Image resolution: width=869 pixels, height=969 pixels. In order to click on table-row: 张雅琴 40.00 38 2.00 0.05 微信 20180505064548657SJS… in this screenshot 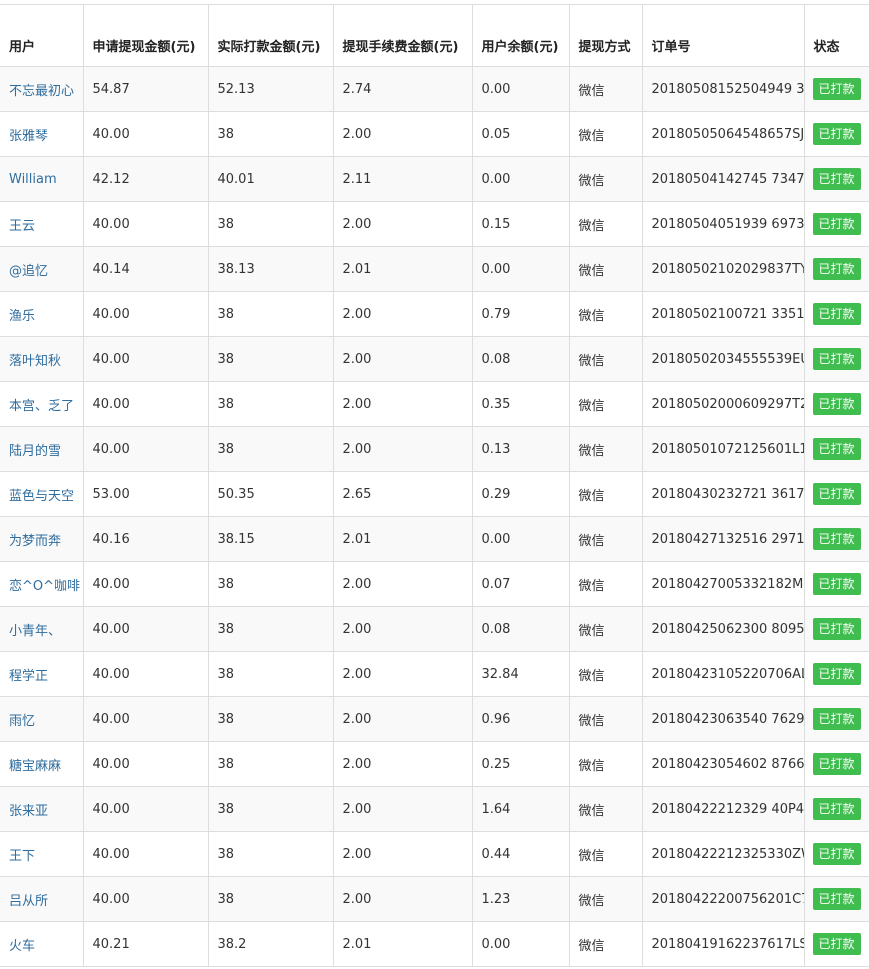, I will do `click(434, 134)`.